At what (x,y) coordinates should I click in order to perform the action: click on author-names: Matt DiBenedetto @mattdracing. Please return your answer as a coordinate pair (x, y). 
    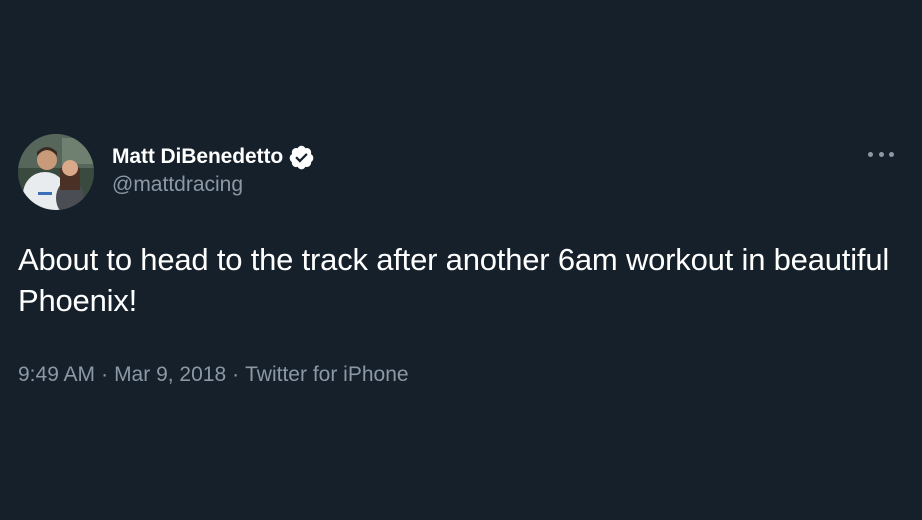
    Looking at the image, I should click on (213, 170).